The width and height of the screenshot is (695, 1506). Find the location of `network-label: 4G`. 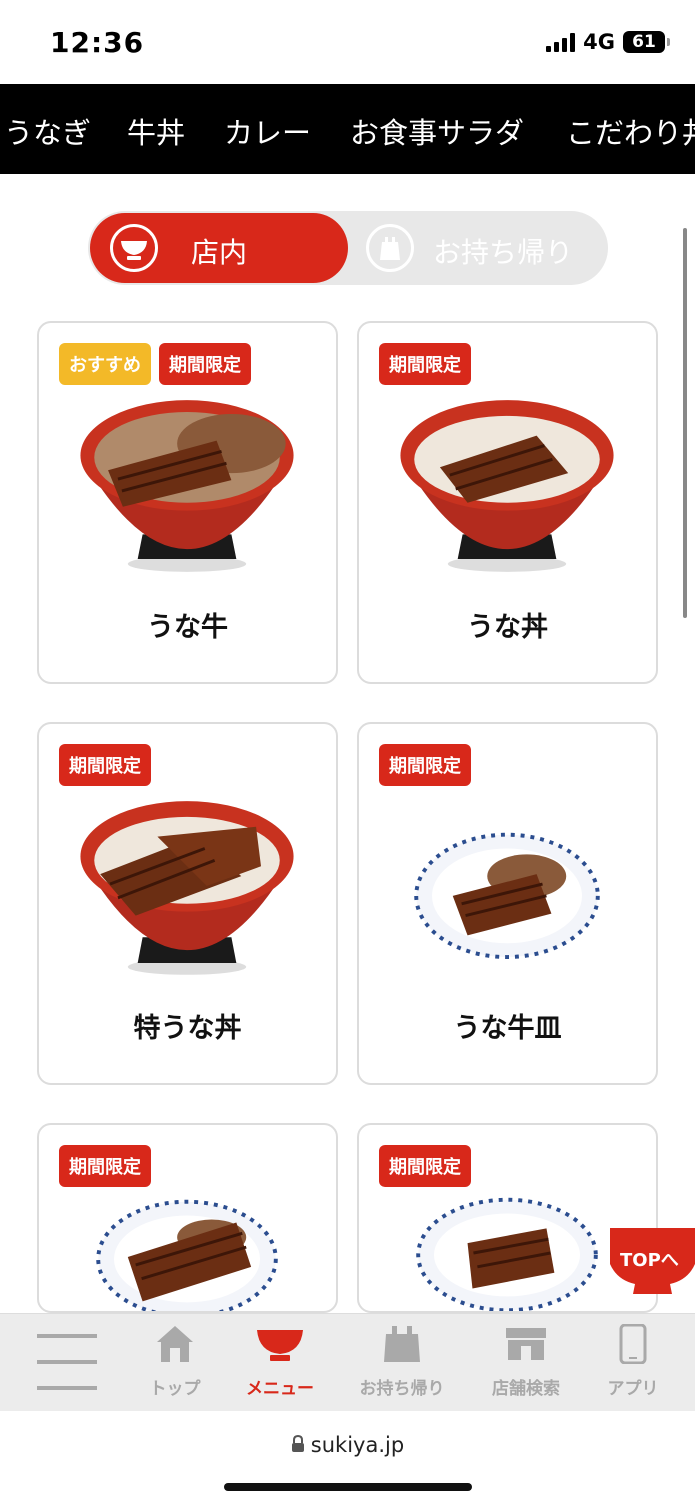

network-label: 4G is located at coordinates (599, 42).